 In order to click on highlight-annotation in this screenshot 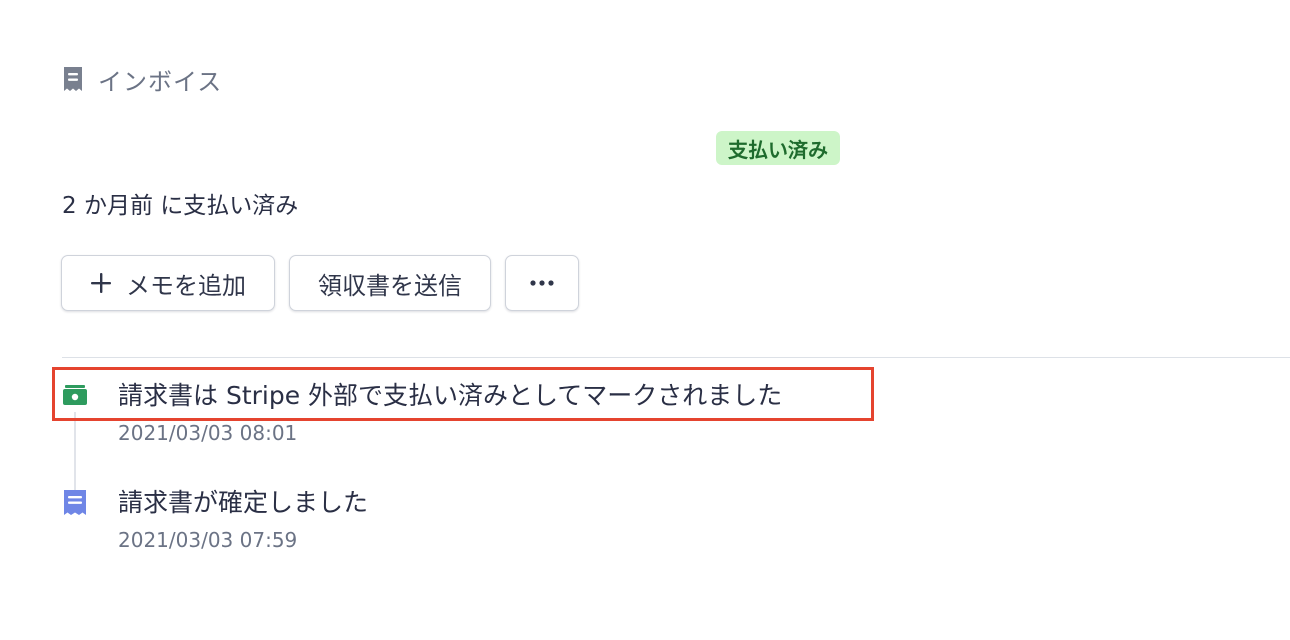, I will do `click(463, 394)`.